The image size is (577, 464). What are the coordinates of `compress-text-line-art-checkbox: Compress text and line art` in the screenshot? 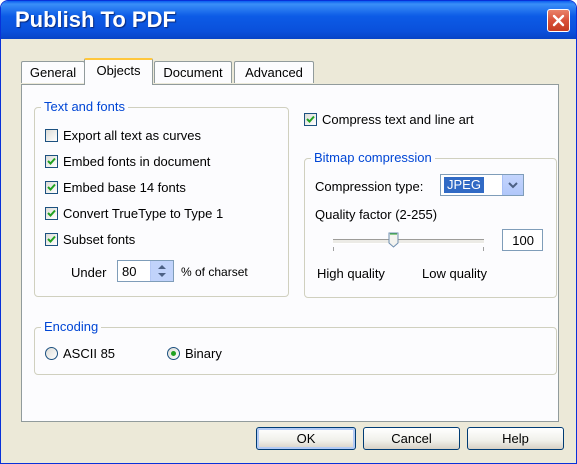 It's located at (389, 119).